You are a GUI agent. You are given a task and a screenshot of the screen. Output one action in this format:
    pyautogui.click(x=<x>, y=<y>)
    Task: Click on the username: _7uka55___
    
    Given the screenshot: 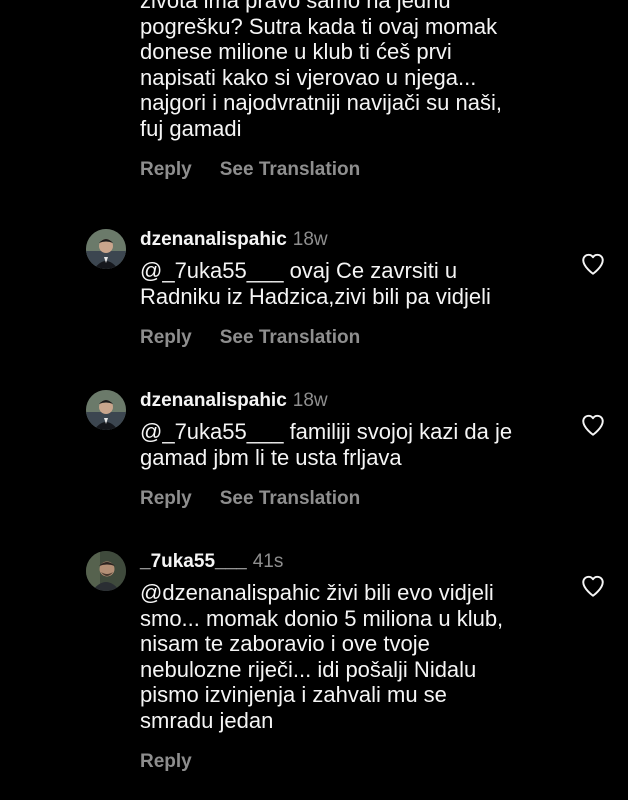 What is the action you would take?
    pyautogui.click(x=193, y=562)
    